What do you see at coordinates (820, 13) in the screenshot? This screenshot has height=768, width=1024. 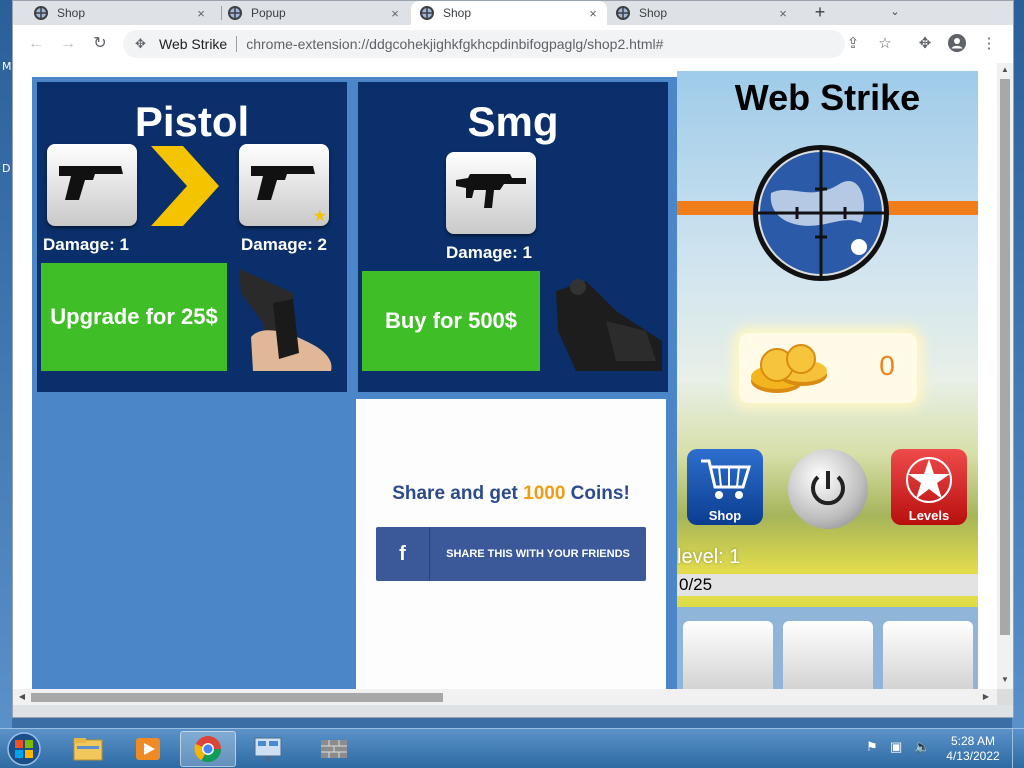 I see `new-tab-button: +` at bounding box center [820, 13].